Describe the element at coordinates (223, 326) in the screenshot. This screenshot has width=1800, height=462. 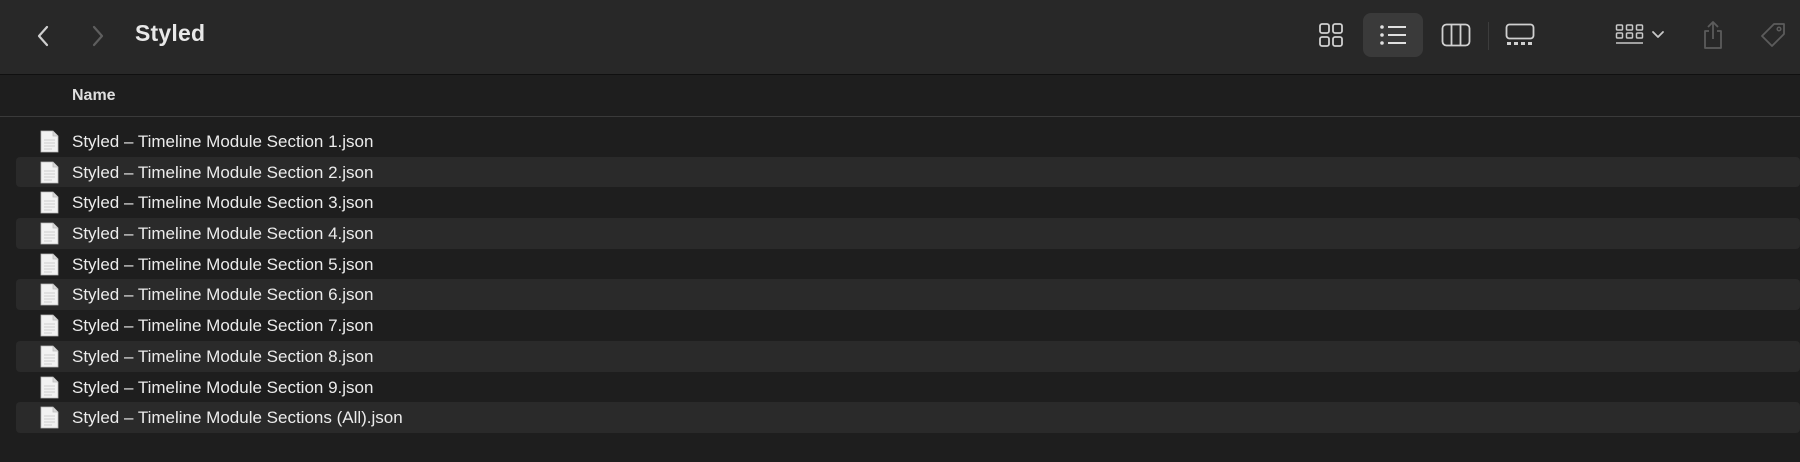
I see `file-name: Styled – Timeline Module Section 7.json` at that location.